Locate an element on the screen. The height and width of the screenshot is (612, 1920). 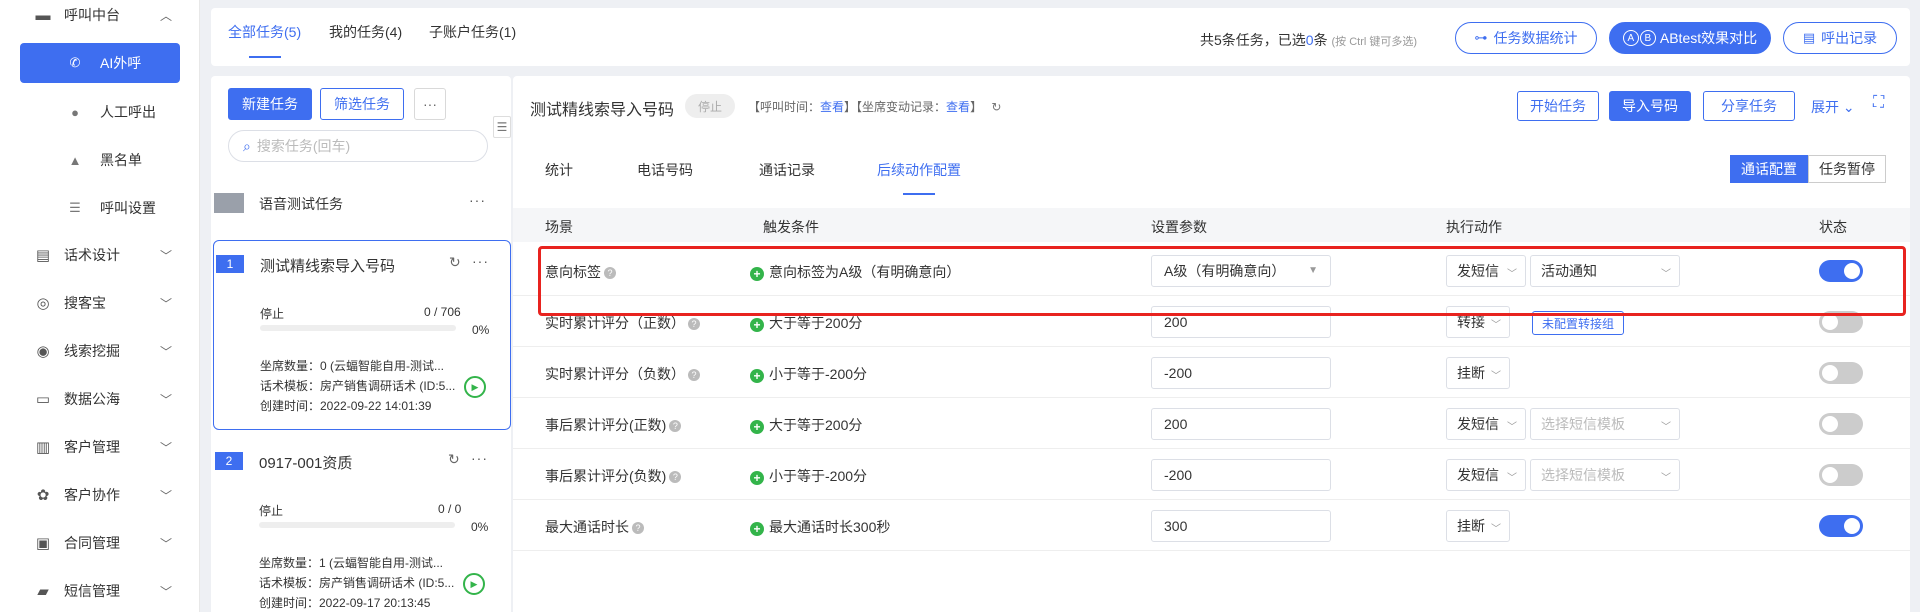
task-pause-button: 任务暂停 is located at coordinates (1847, 169).